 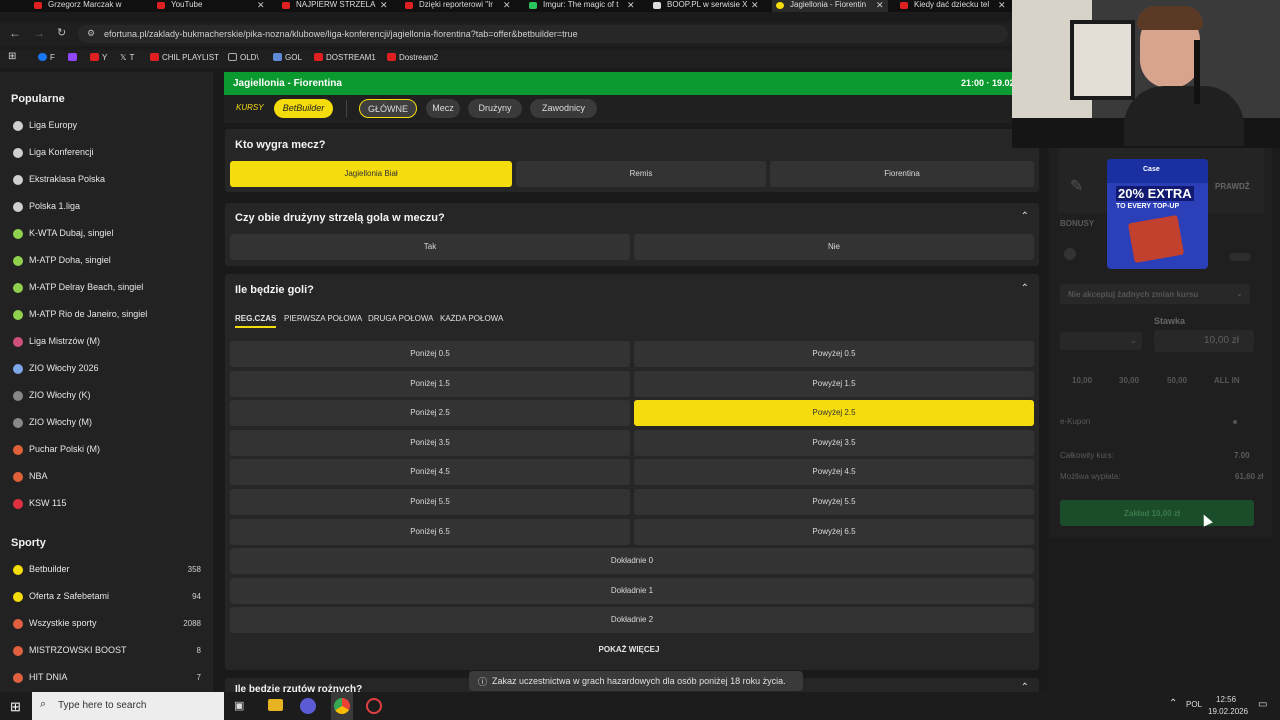 I want to click on subtab-first-half: PIERWSZA POŁOWA, so click(x=323, y=318).